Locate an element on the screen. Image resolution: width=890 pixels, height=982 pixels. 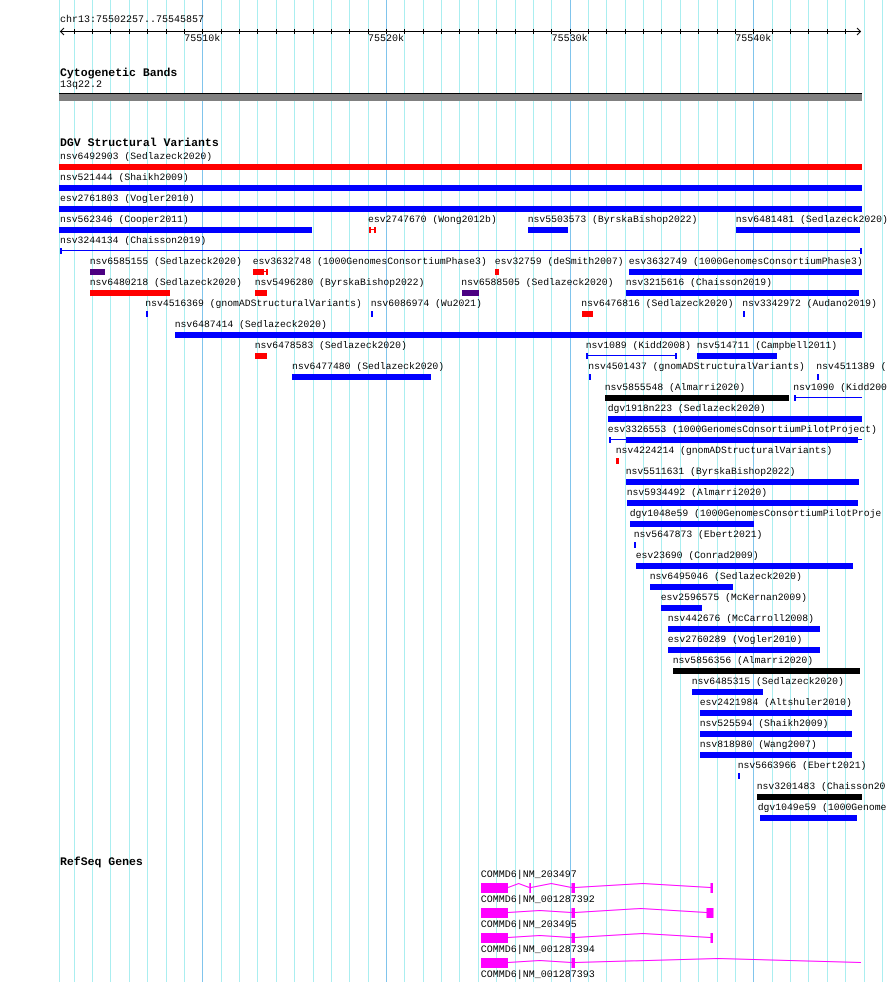
variant-label: nsv5511631 (ByrskaBishop2022) is located at coordinates (711, 472).